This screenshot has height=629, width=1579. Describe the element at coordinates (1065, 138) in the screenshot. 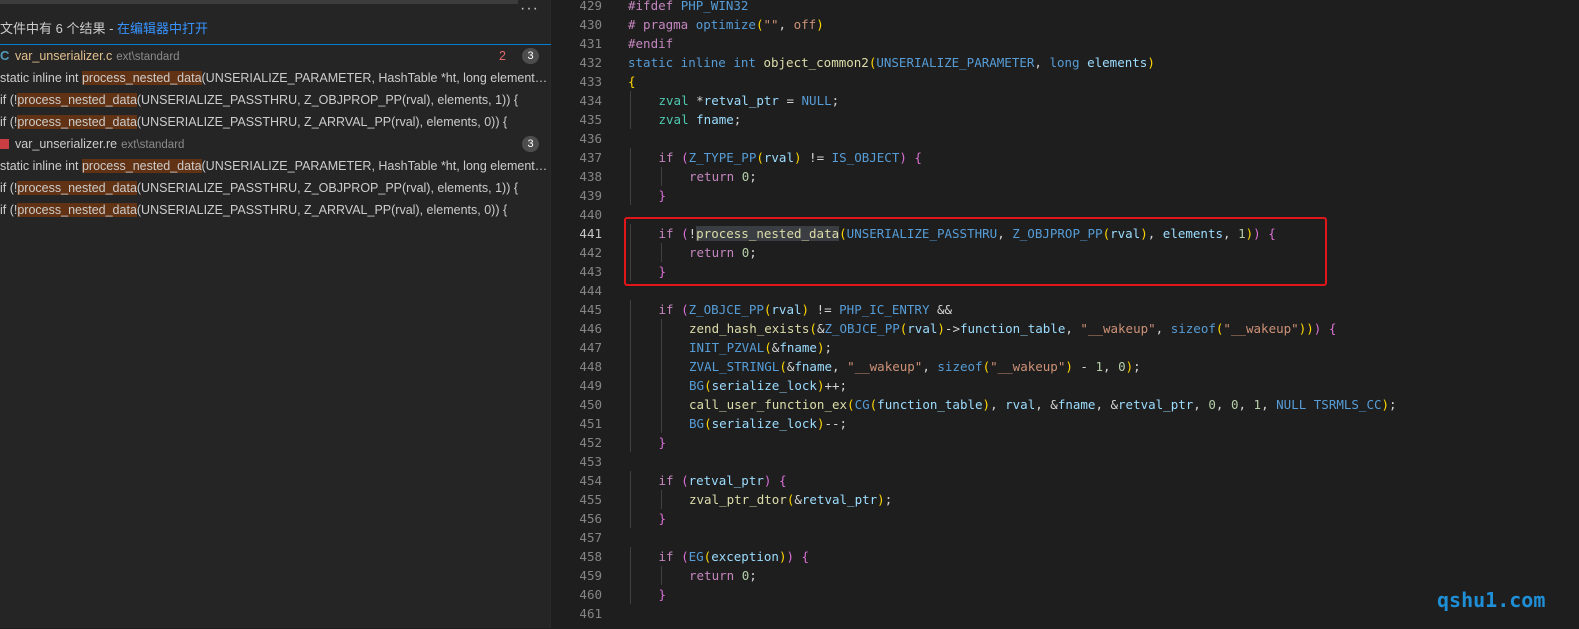

I see `code-line: 436` at that location.